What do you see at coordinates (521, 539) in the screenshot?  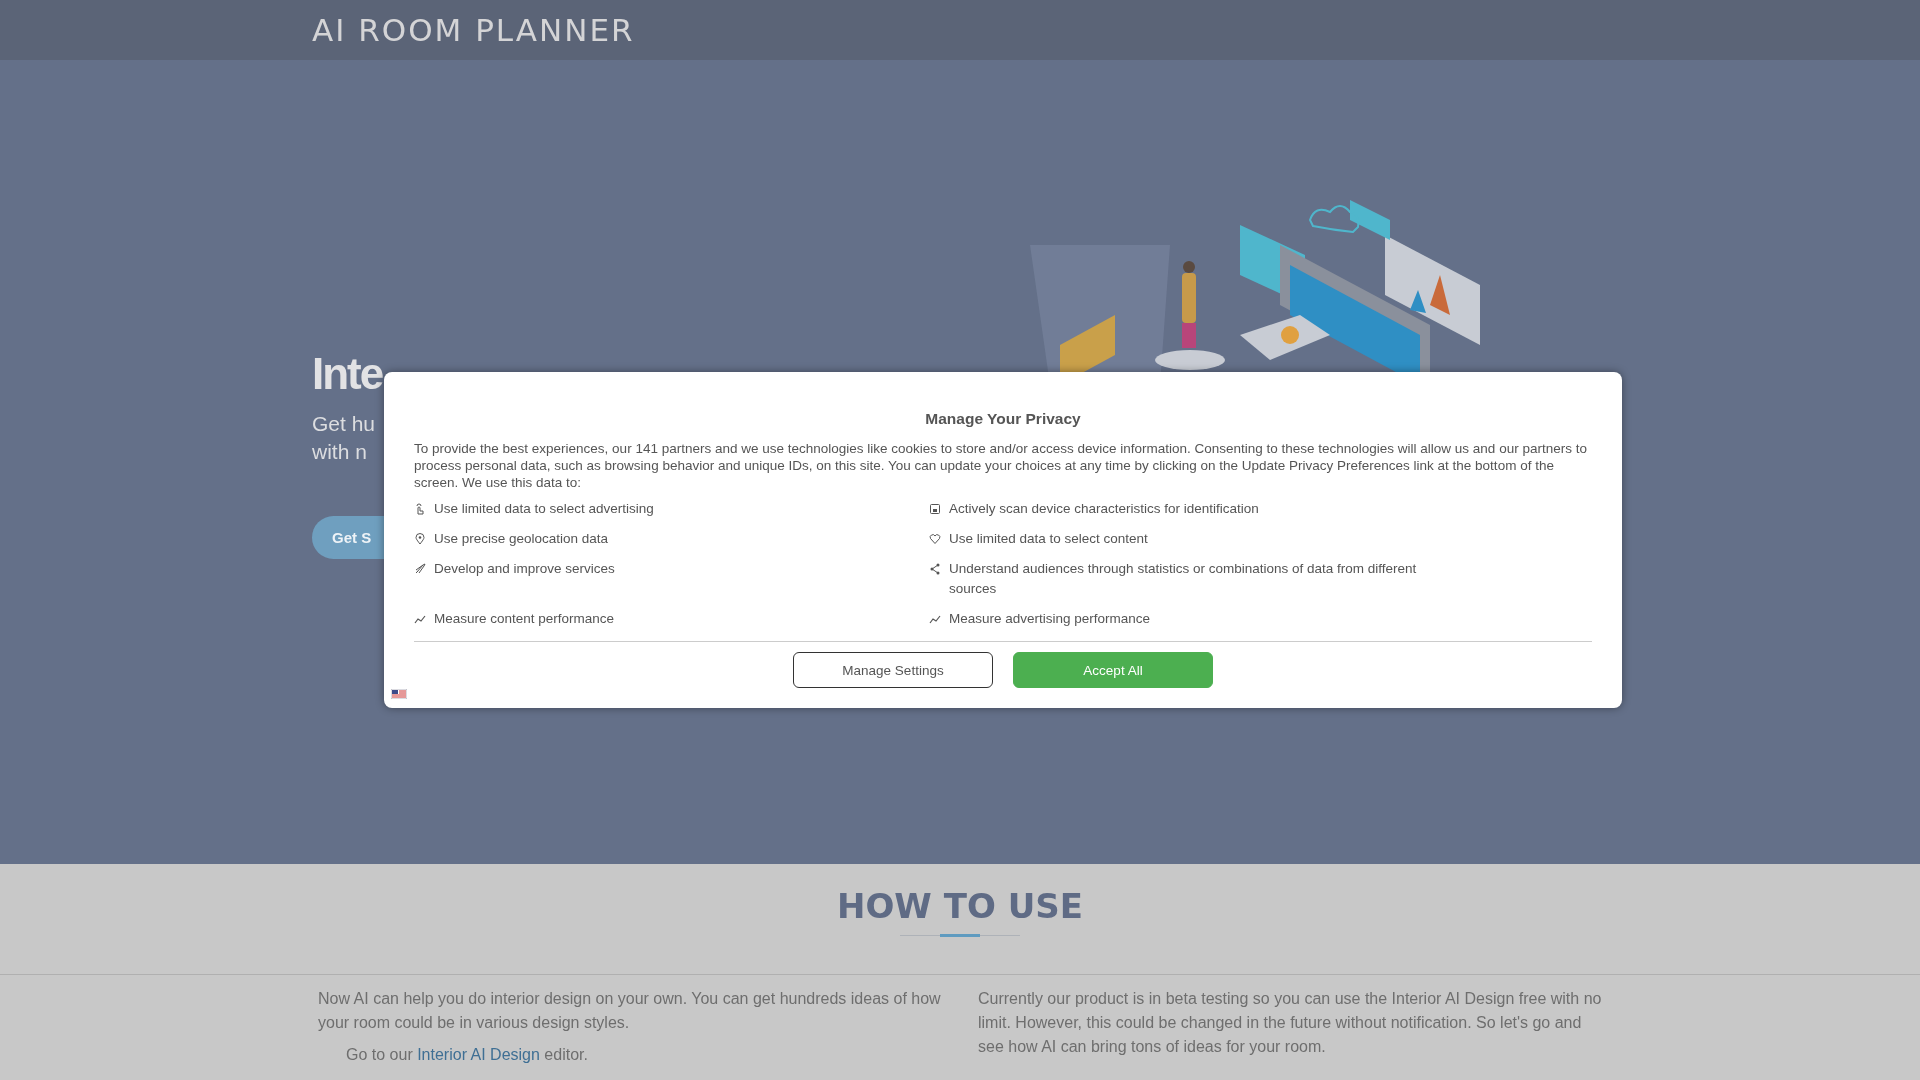 I see `purpose-text: Use precise geolocation data` at bounding box center [521, 539].